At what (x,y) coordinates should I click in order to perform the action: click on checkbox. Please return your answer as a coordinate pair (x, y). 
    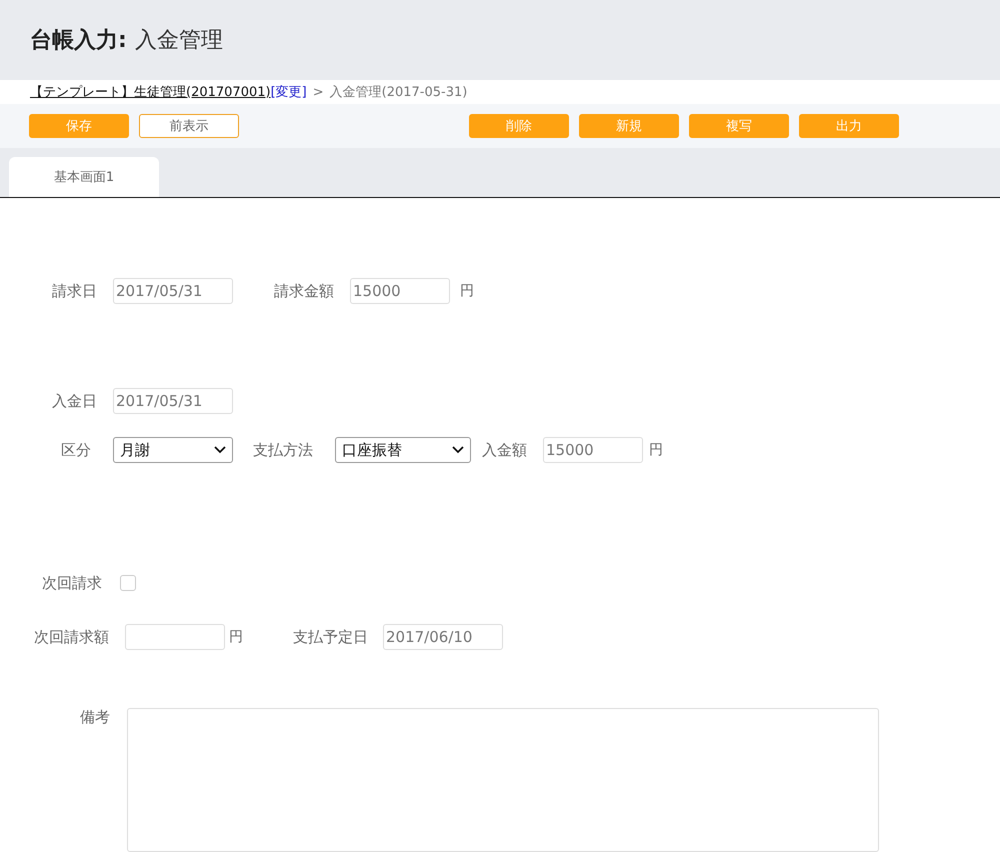
    Looking at the image, I should click on (128, 583).